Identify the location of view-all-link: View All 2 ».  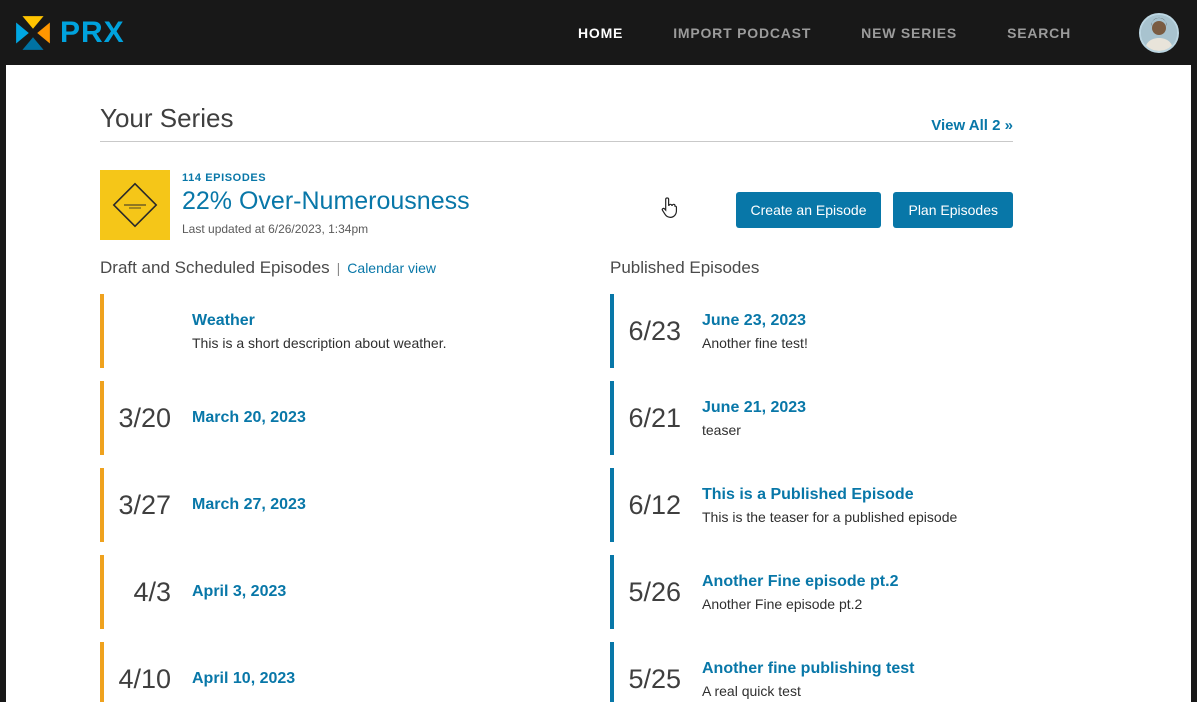
(972, 125).